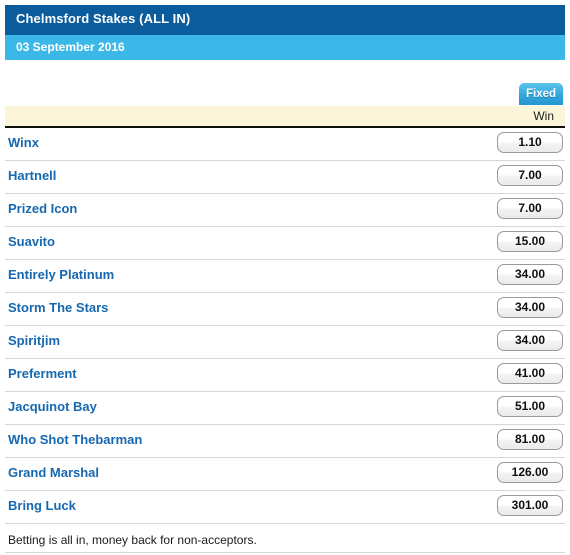  What do you see at coordinates (285, 507) in the screenshot?
I see `table-row: Bring Luck 301.00` at bounding box center [285, 507].